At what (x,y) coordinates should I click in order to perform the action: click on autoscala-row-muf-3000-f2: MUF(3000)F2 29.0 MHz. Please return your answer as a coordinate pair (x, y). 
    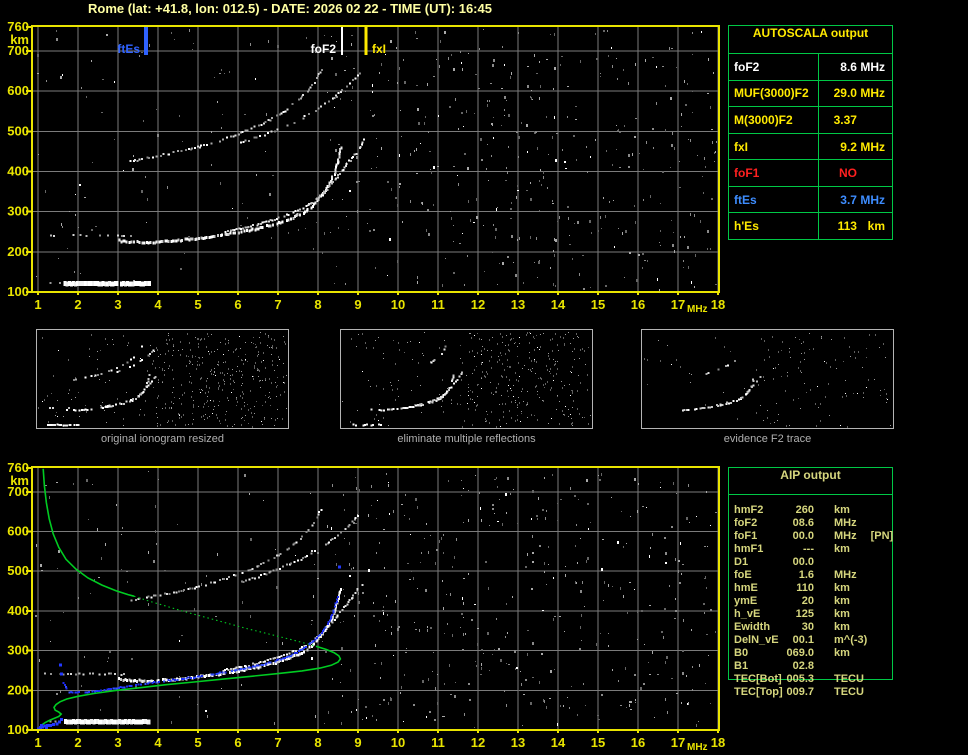
    Looking at the image, I should click on (810, 93).